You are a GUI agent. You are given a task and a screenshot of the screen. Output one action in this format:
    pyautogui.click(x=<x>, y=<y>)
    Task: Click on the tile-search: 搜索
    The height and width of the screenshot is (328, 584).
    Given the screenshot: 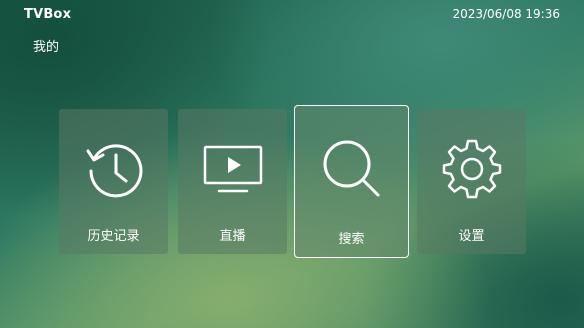 What is the action you would take?
    pyautogui.click(x=351, y=181)
    